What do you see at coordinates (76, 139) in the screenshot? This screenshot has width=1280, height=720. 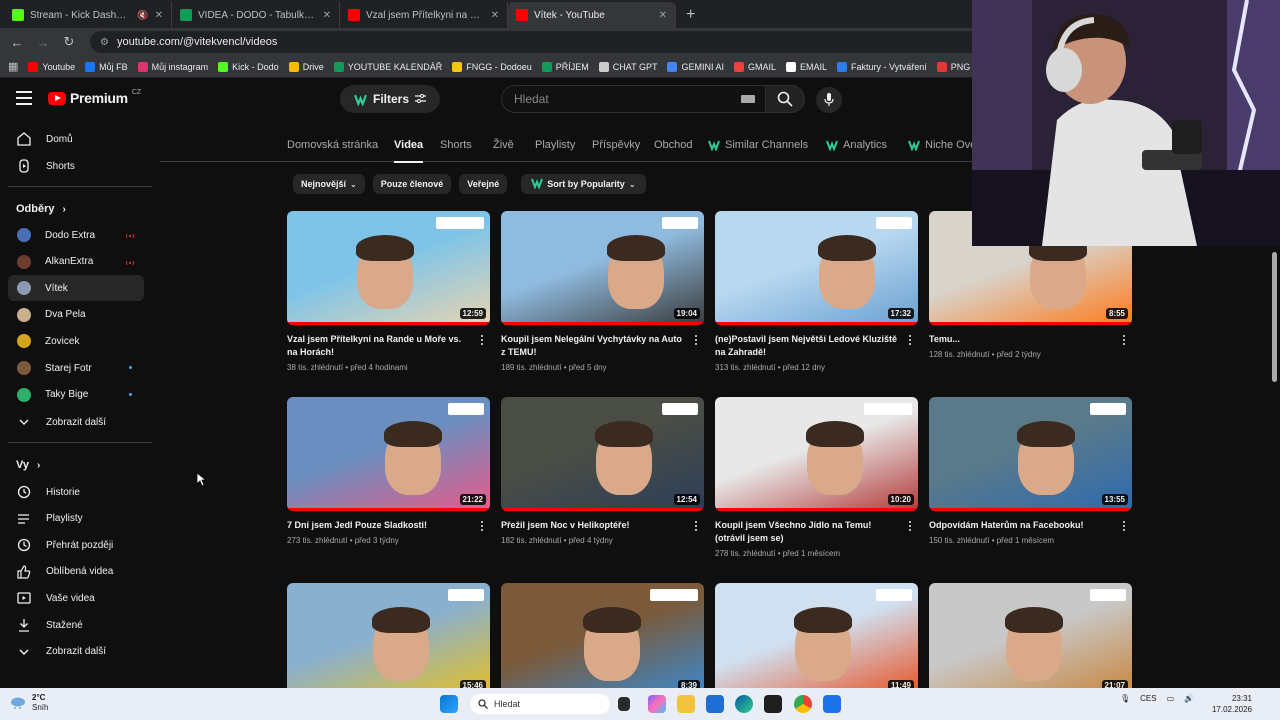 I see `sidebar-item: Domů` at bounding box center [76, 139].